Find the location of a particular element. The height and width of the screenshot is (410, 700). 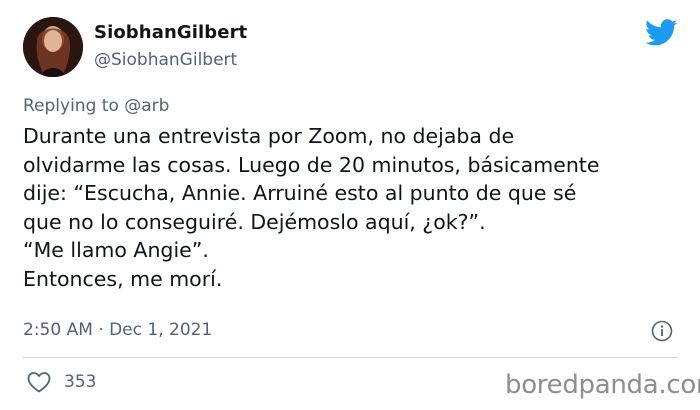

user-handle: @SiobhanGilbert is located at coordinates (165, 60).